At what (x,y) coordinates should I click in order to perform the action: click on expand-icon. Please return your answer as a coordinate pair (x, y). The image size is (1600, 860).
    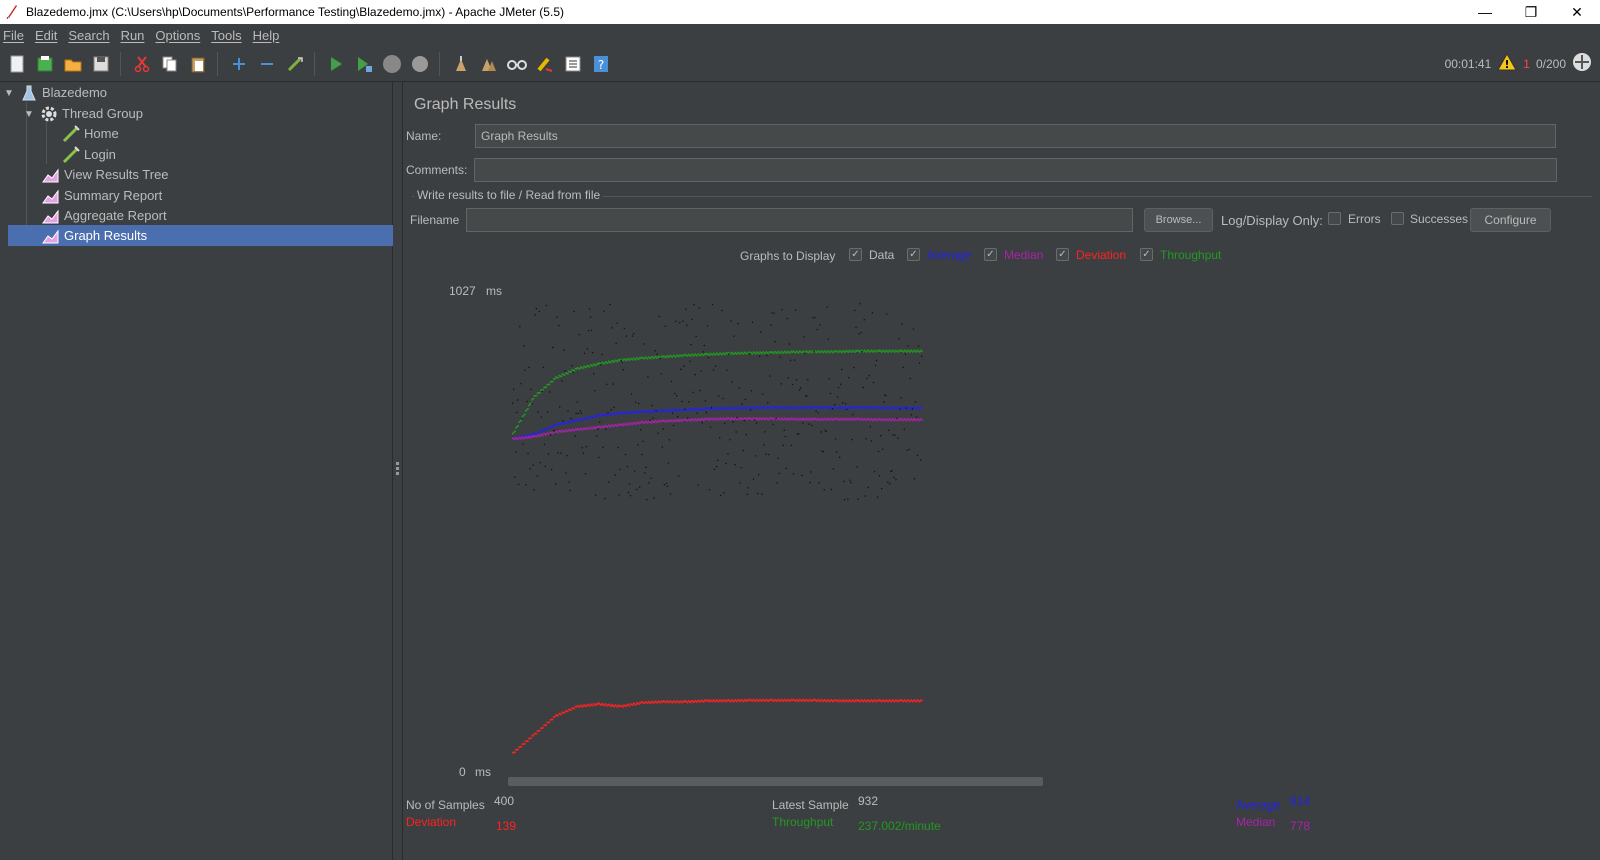
    Looking at the image, I should click on (239, 64).